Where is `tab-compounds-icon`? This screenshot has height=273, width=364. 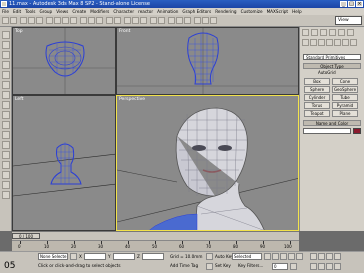 tab-compounds-icon is located at coordinates (6, 55).